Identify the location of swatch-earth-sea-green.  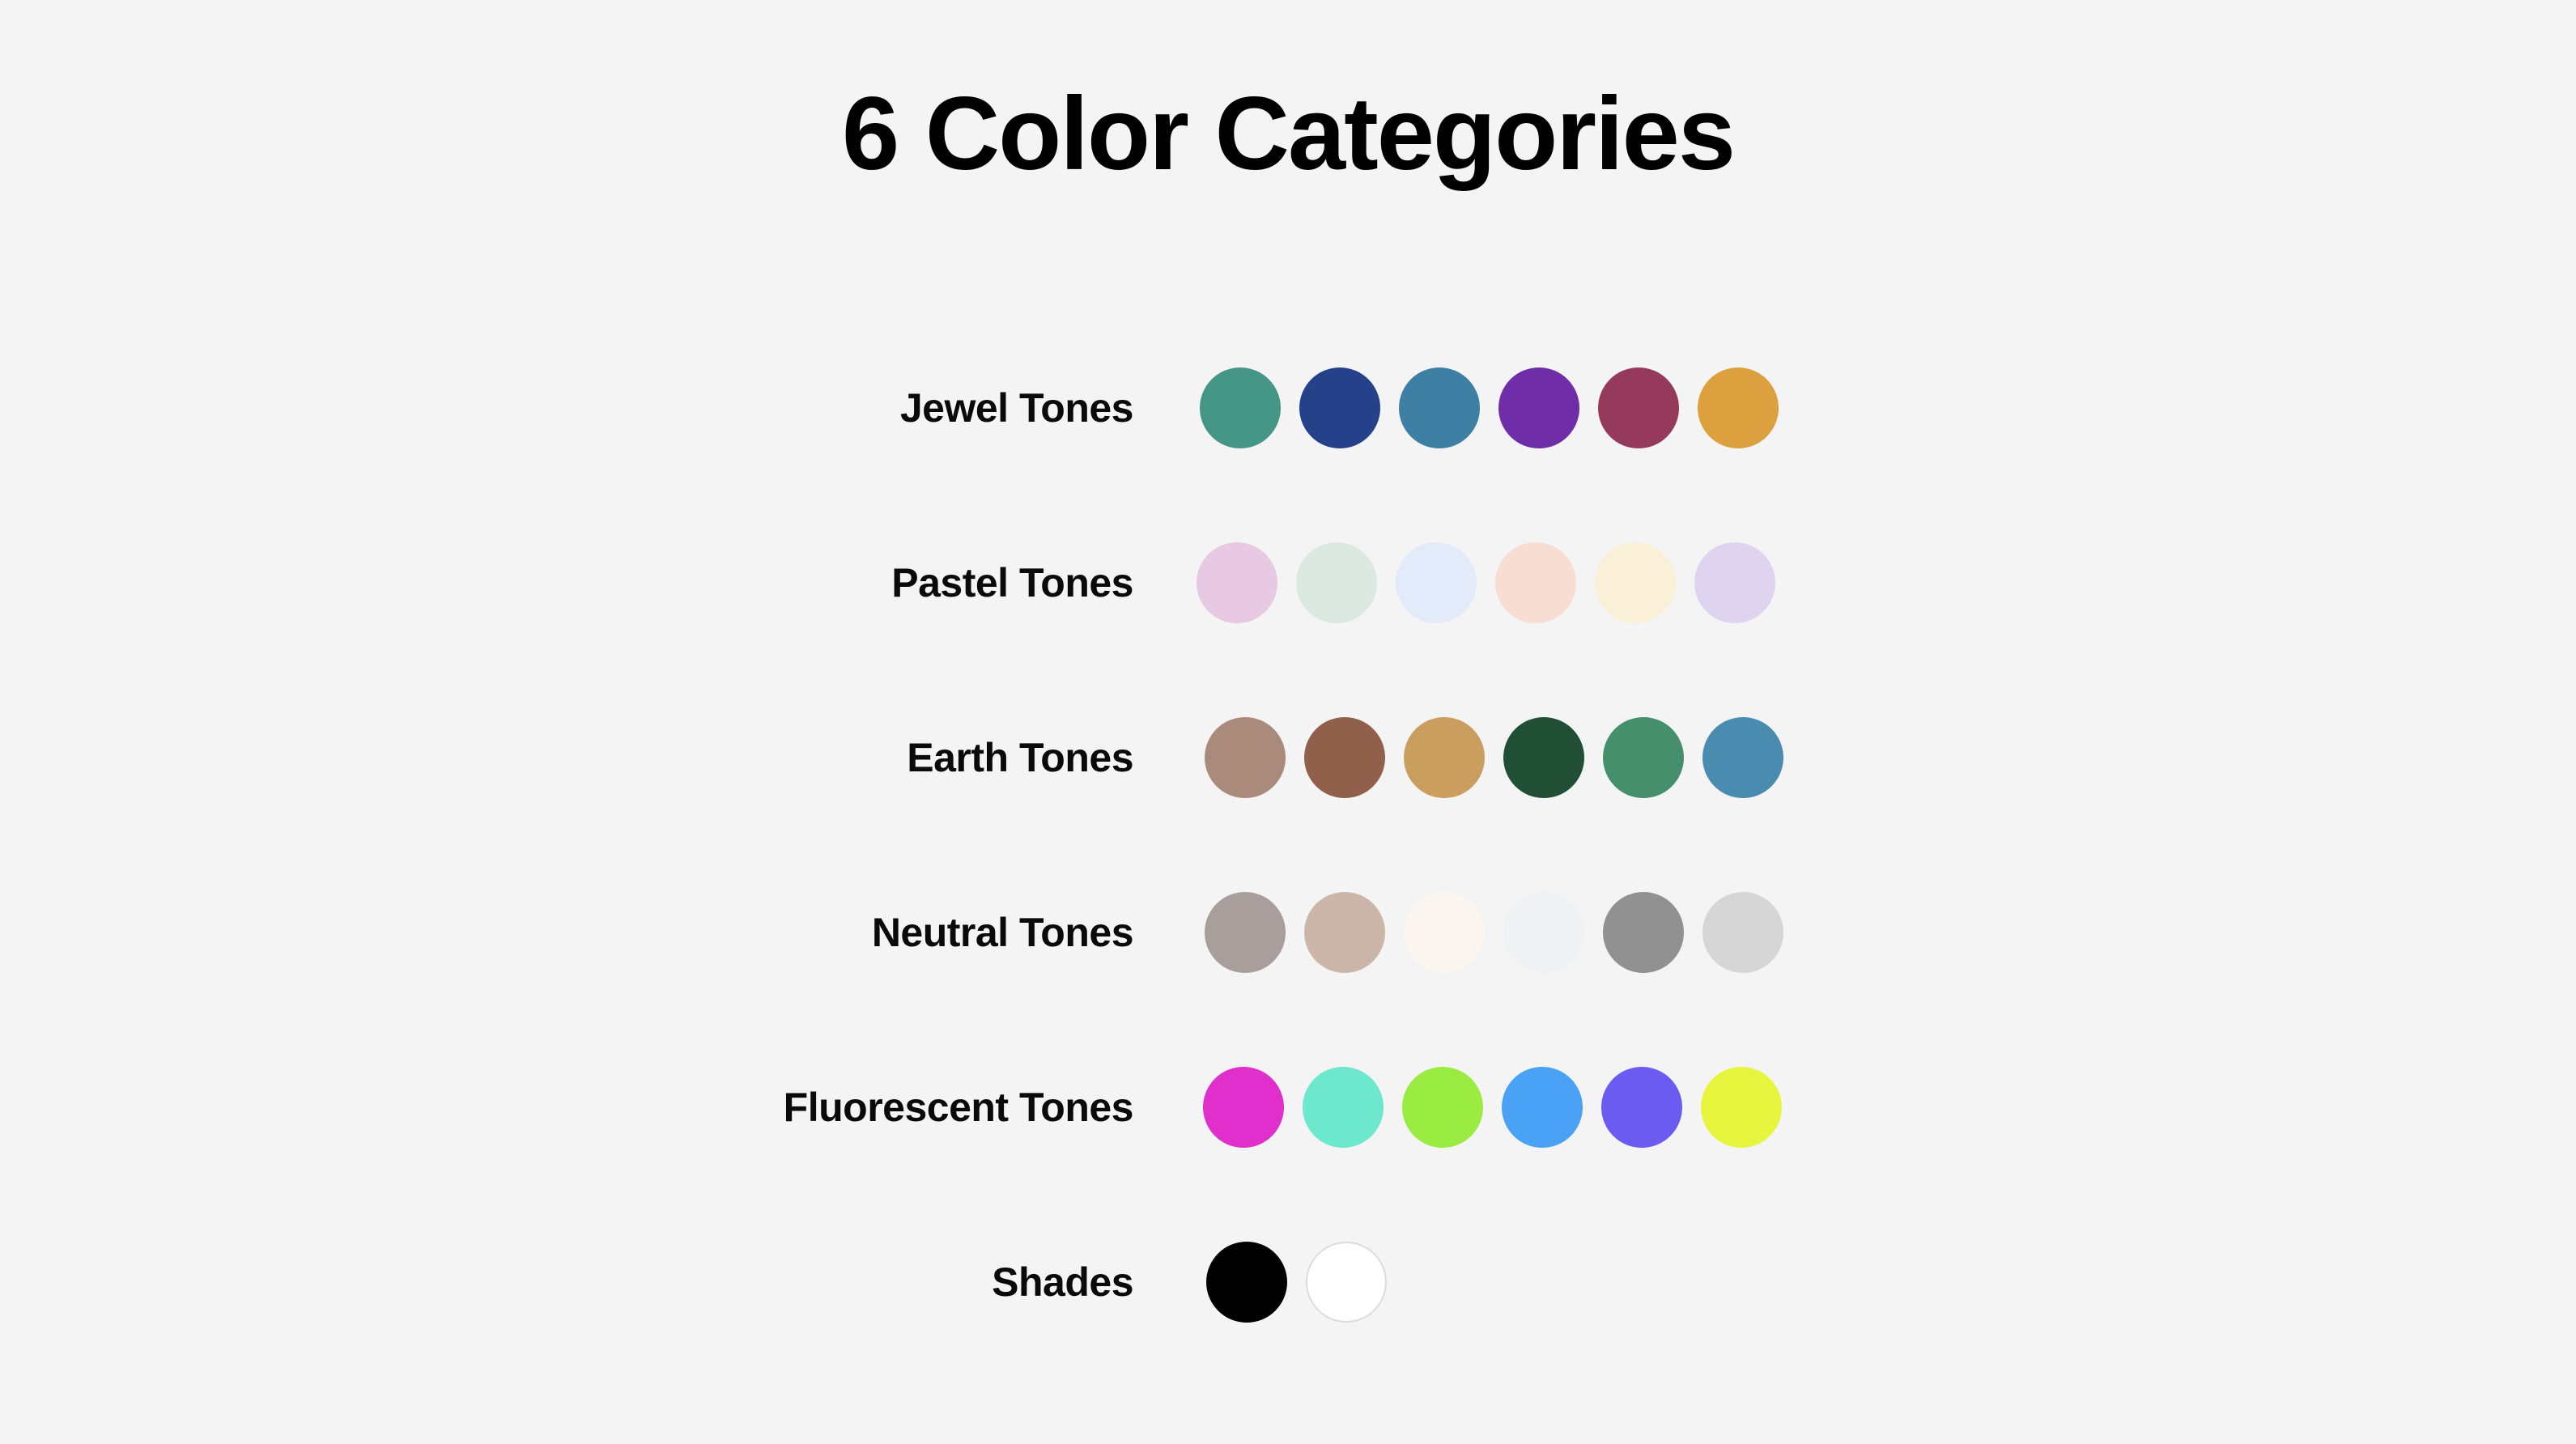
(1643, 757).